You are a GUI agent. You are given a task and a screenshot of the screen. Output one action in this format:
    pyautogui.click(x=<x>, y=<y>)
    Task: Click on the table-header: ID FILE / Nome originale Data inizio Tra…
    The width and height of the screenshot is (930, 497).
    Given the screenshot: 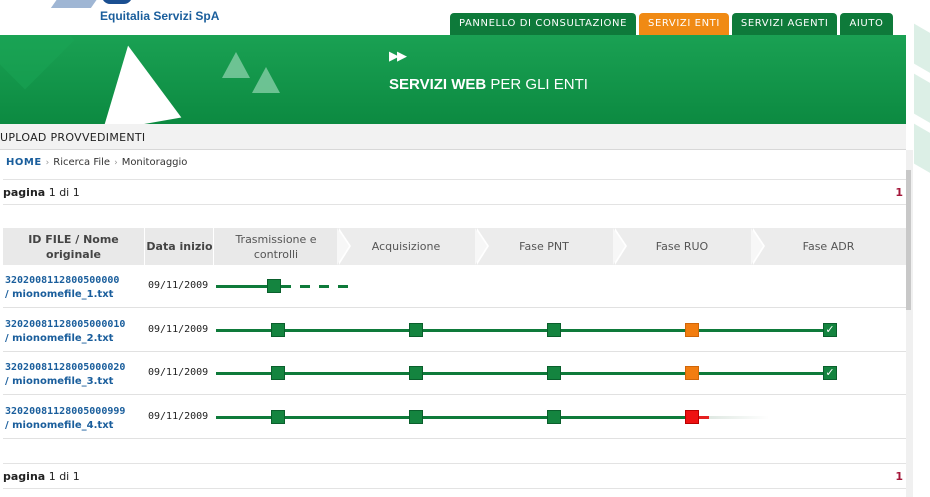 What is the action you would take?
    pyautogui.click(x=454, y=246)
    